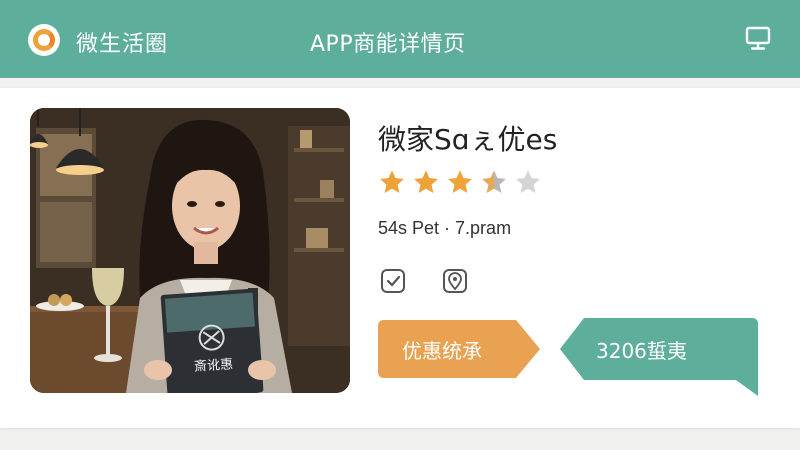  Describe the element at coordinates (445, 228) in the screenshot. I see `shop-meta: 54s Pet · 7.pram` at that location.